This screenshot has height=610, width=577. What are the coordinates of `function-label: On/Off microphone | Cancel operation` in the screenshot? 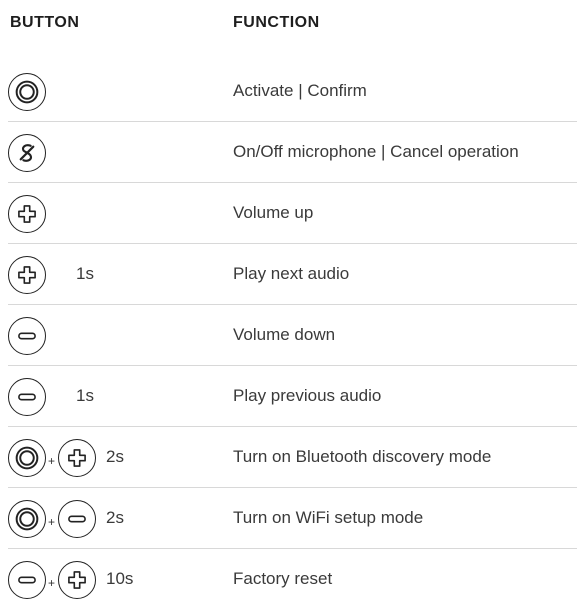 It's located at (376, 151).